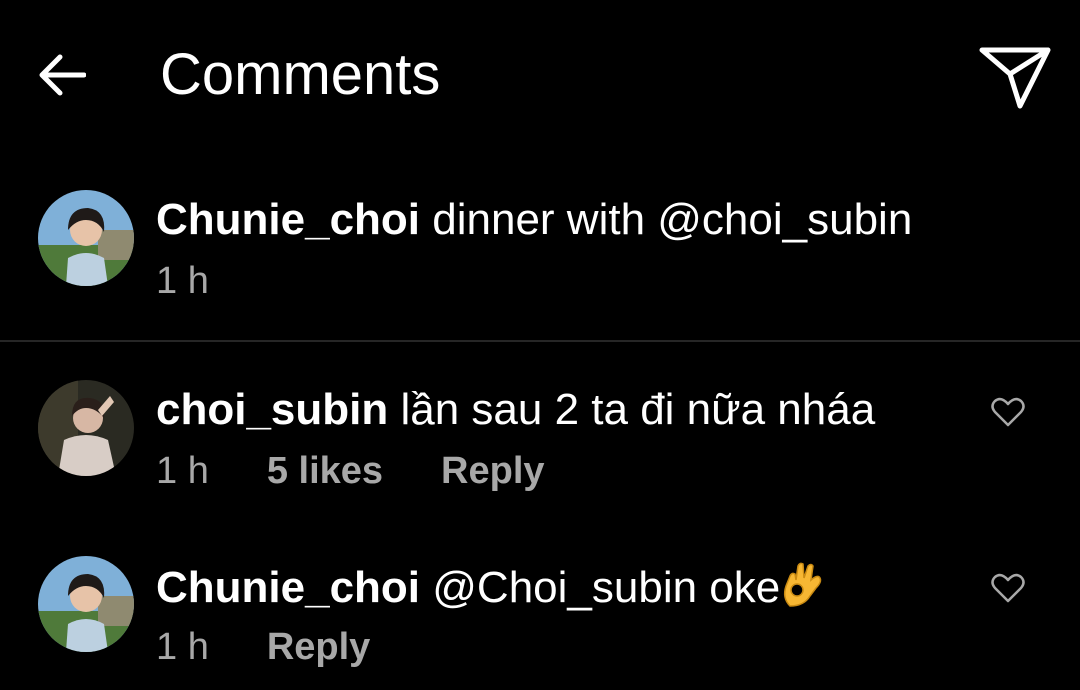  Describe the element at coordinates (803, 584) in the screenshot. I see `ok-hand-emoji-icon` at that location.